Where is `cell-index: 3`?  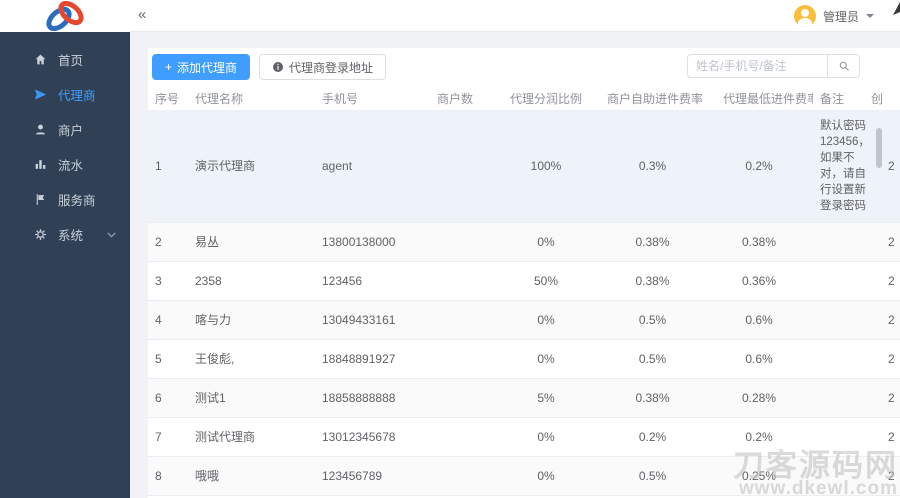 cell-index: 3 is located at coordinates (168, 281).